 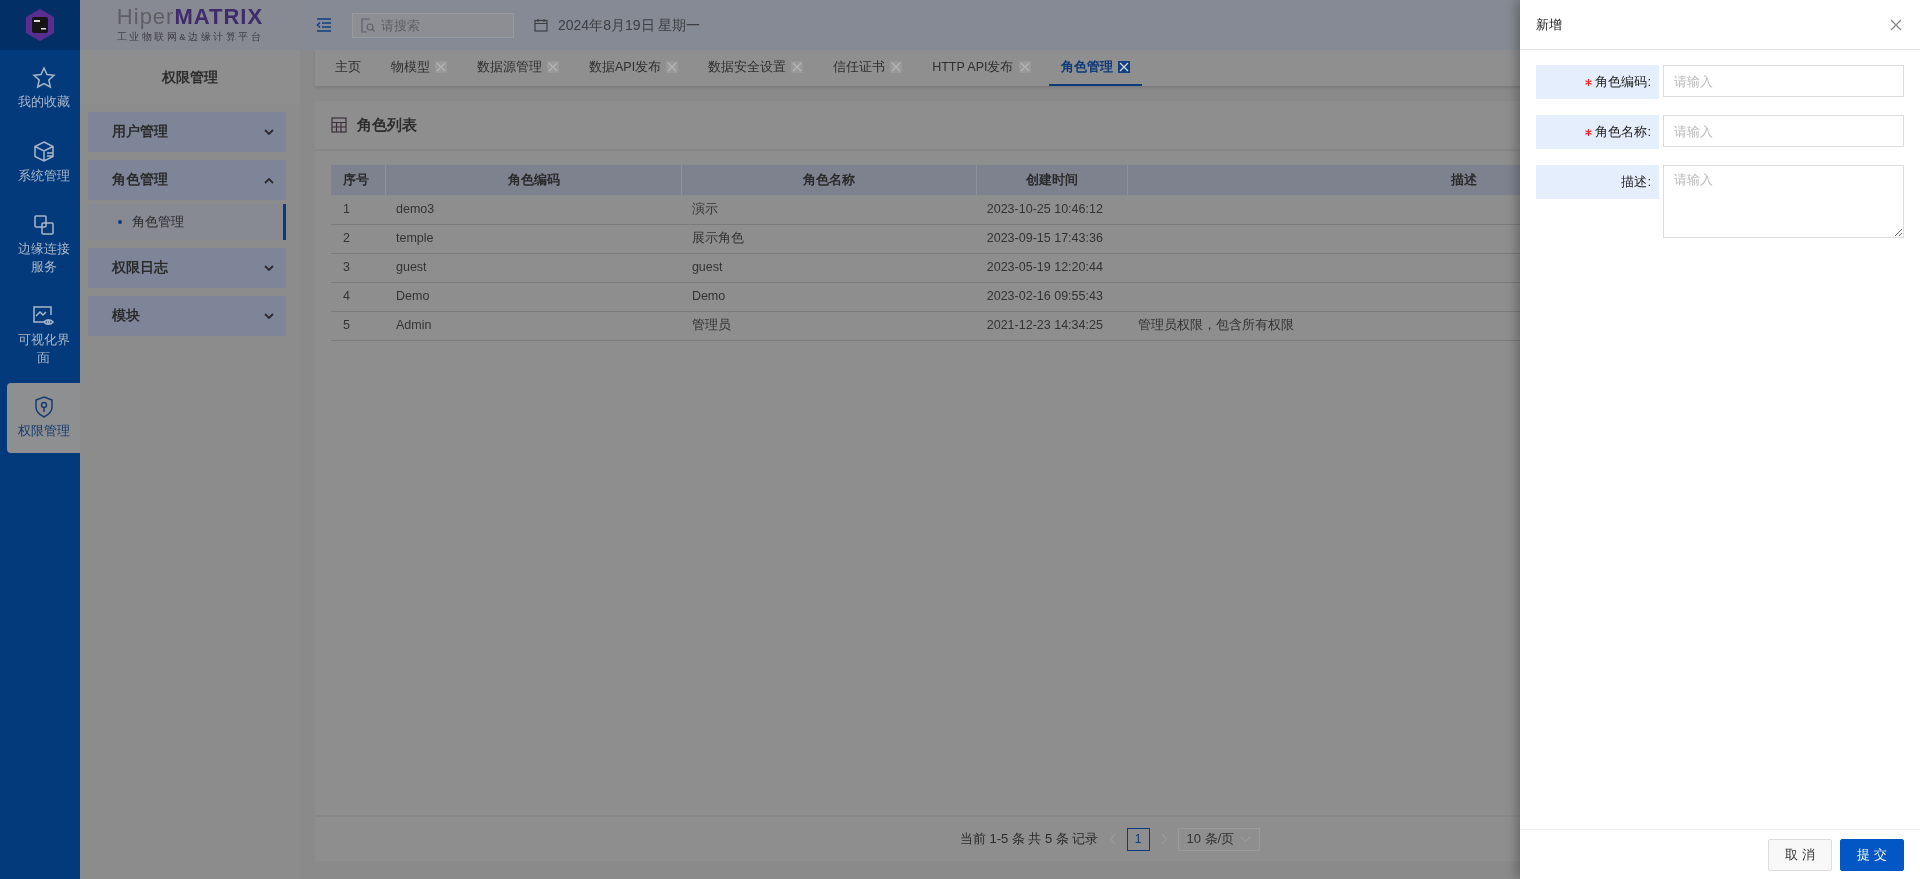 I want to click on rail-nav-item: 我的收藏, so click(x=43, y=89).